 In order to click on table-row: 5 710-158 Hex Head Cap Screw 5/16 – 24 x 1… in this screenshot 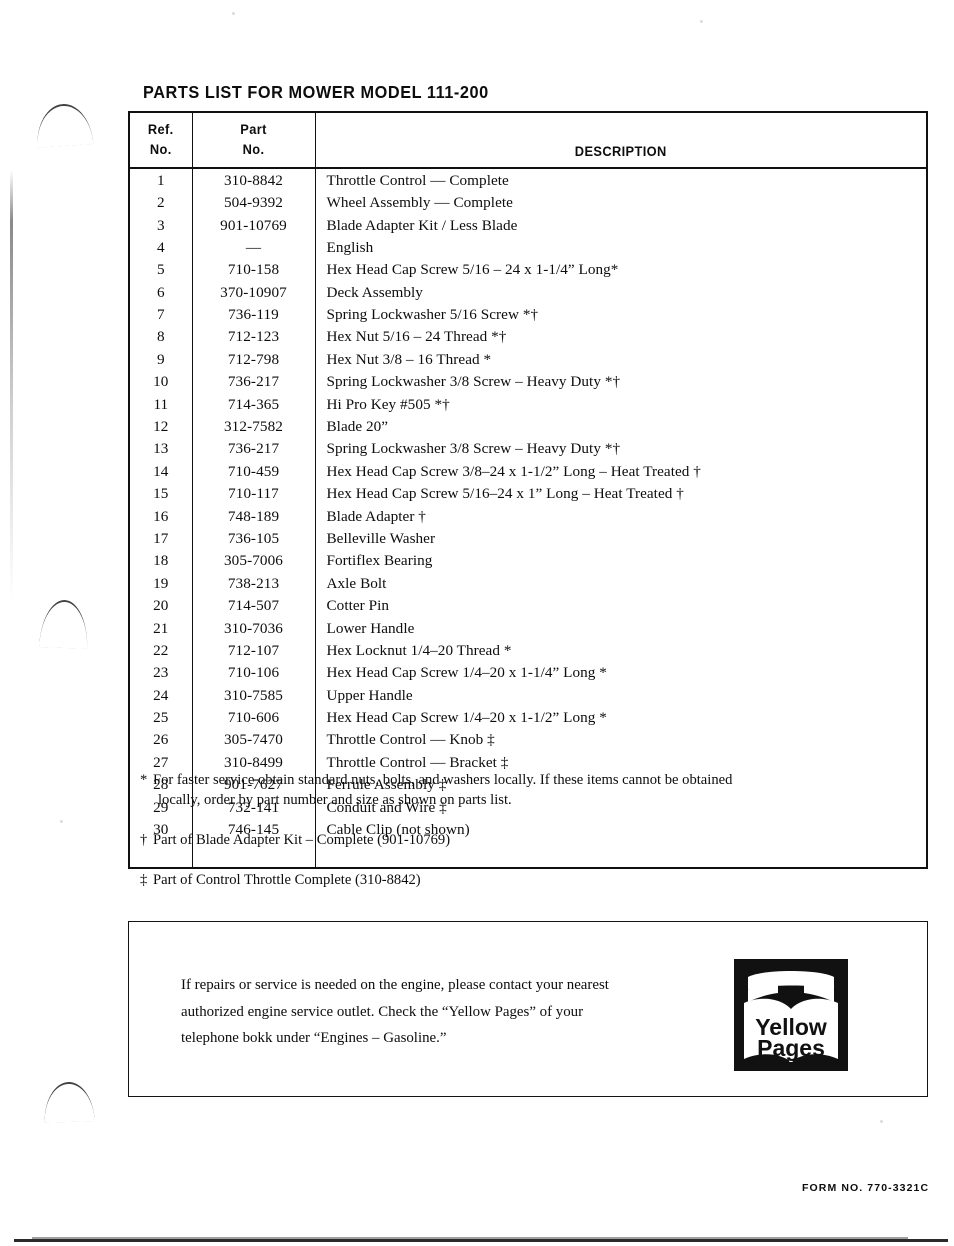, I will do `click(528, 270)`.